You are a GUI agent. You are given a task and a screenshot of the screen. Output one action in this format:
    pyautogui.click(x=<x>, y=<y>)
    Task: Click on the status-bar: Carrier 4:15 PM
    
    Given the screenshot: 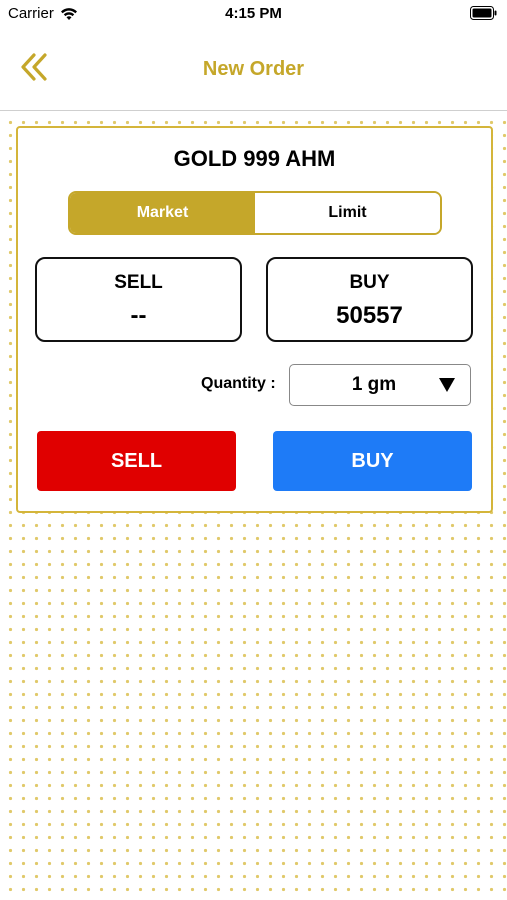 What is the action you would take?
    pyautogui.click(x=253, y=14)
    